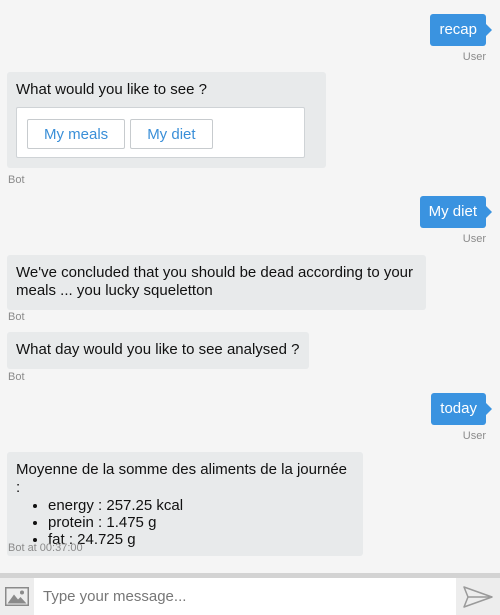 This screenshot has height=615, width=500. I want to click on user-message: today, so click(461, 409).